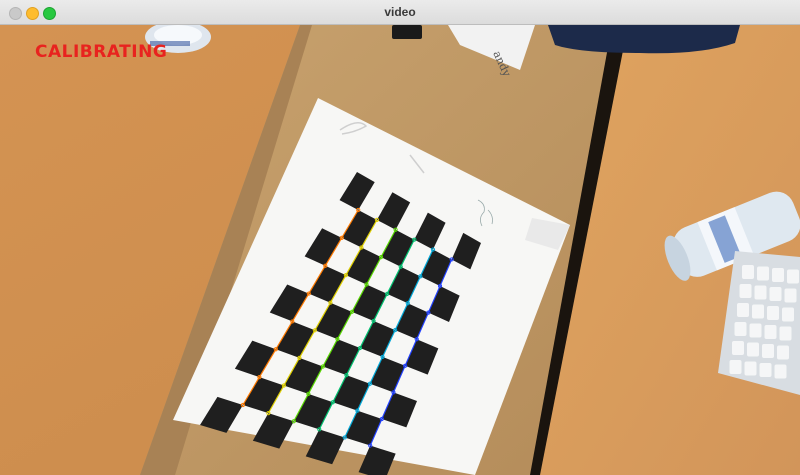 The image size is (800, 475). I want to click on title-bar: video, so click(400, 12).